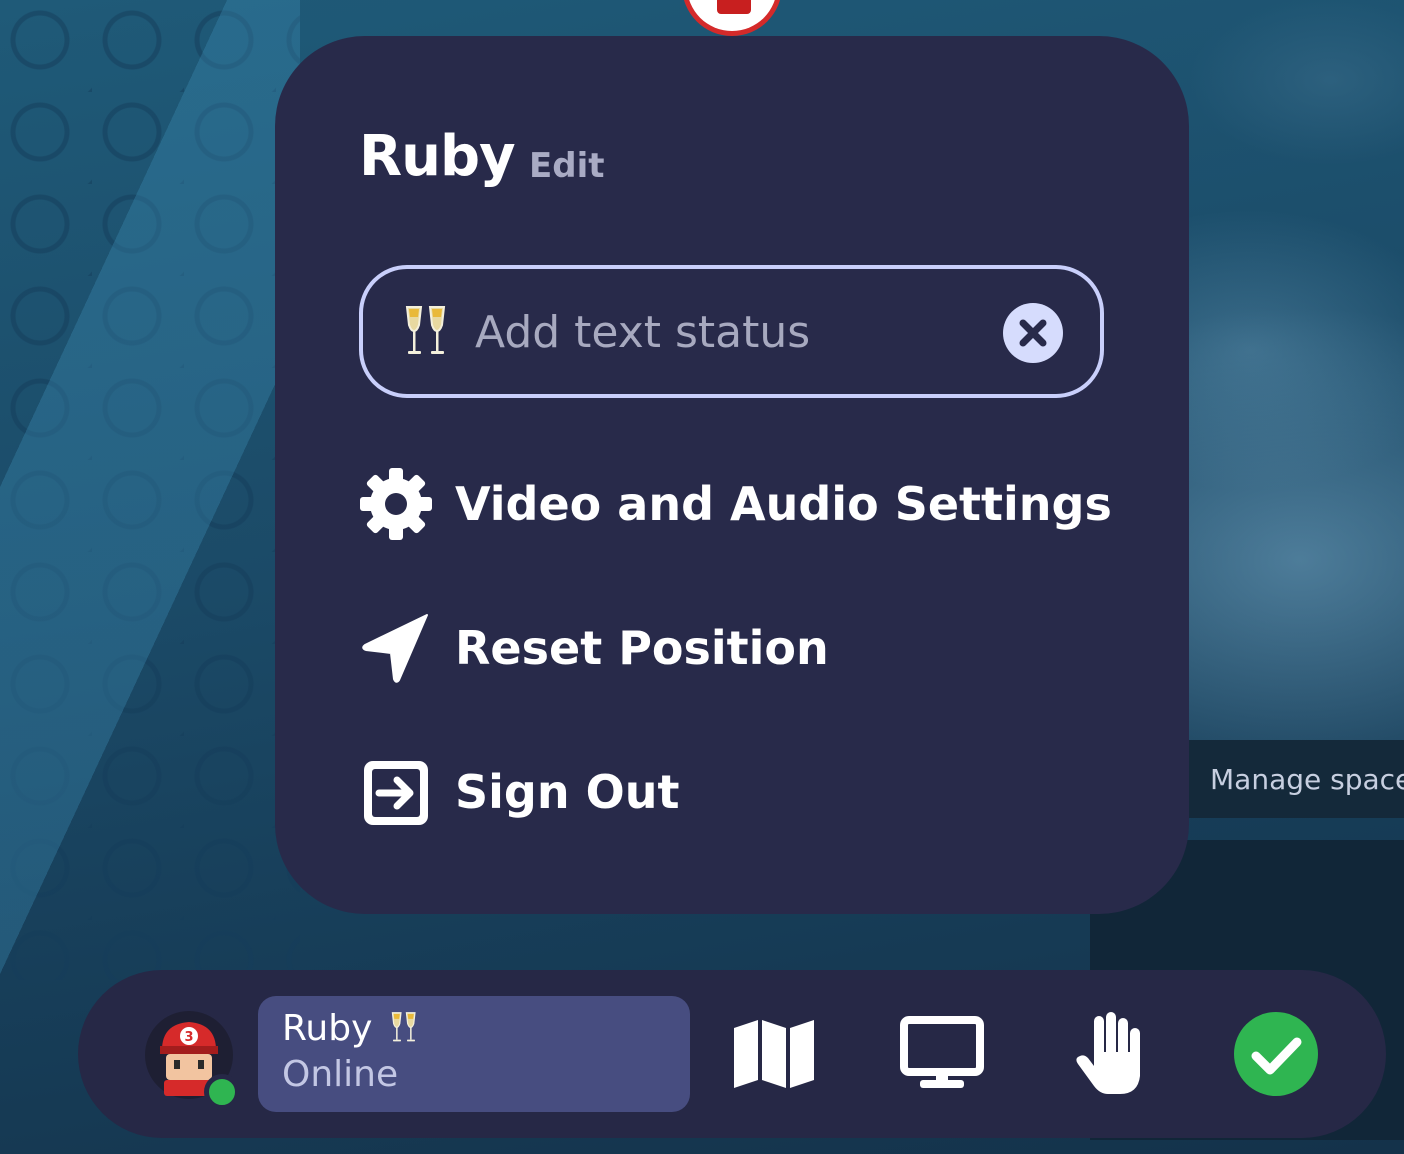  I want to click on reset-position-item: Reset Position, so click(739, 648).